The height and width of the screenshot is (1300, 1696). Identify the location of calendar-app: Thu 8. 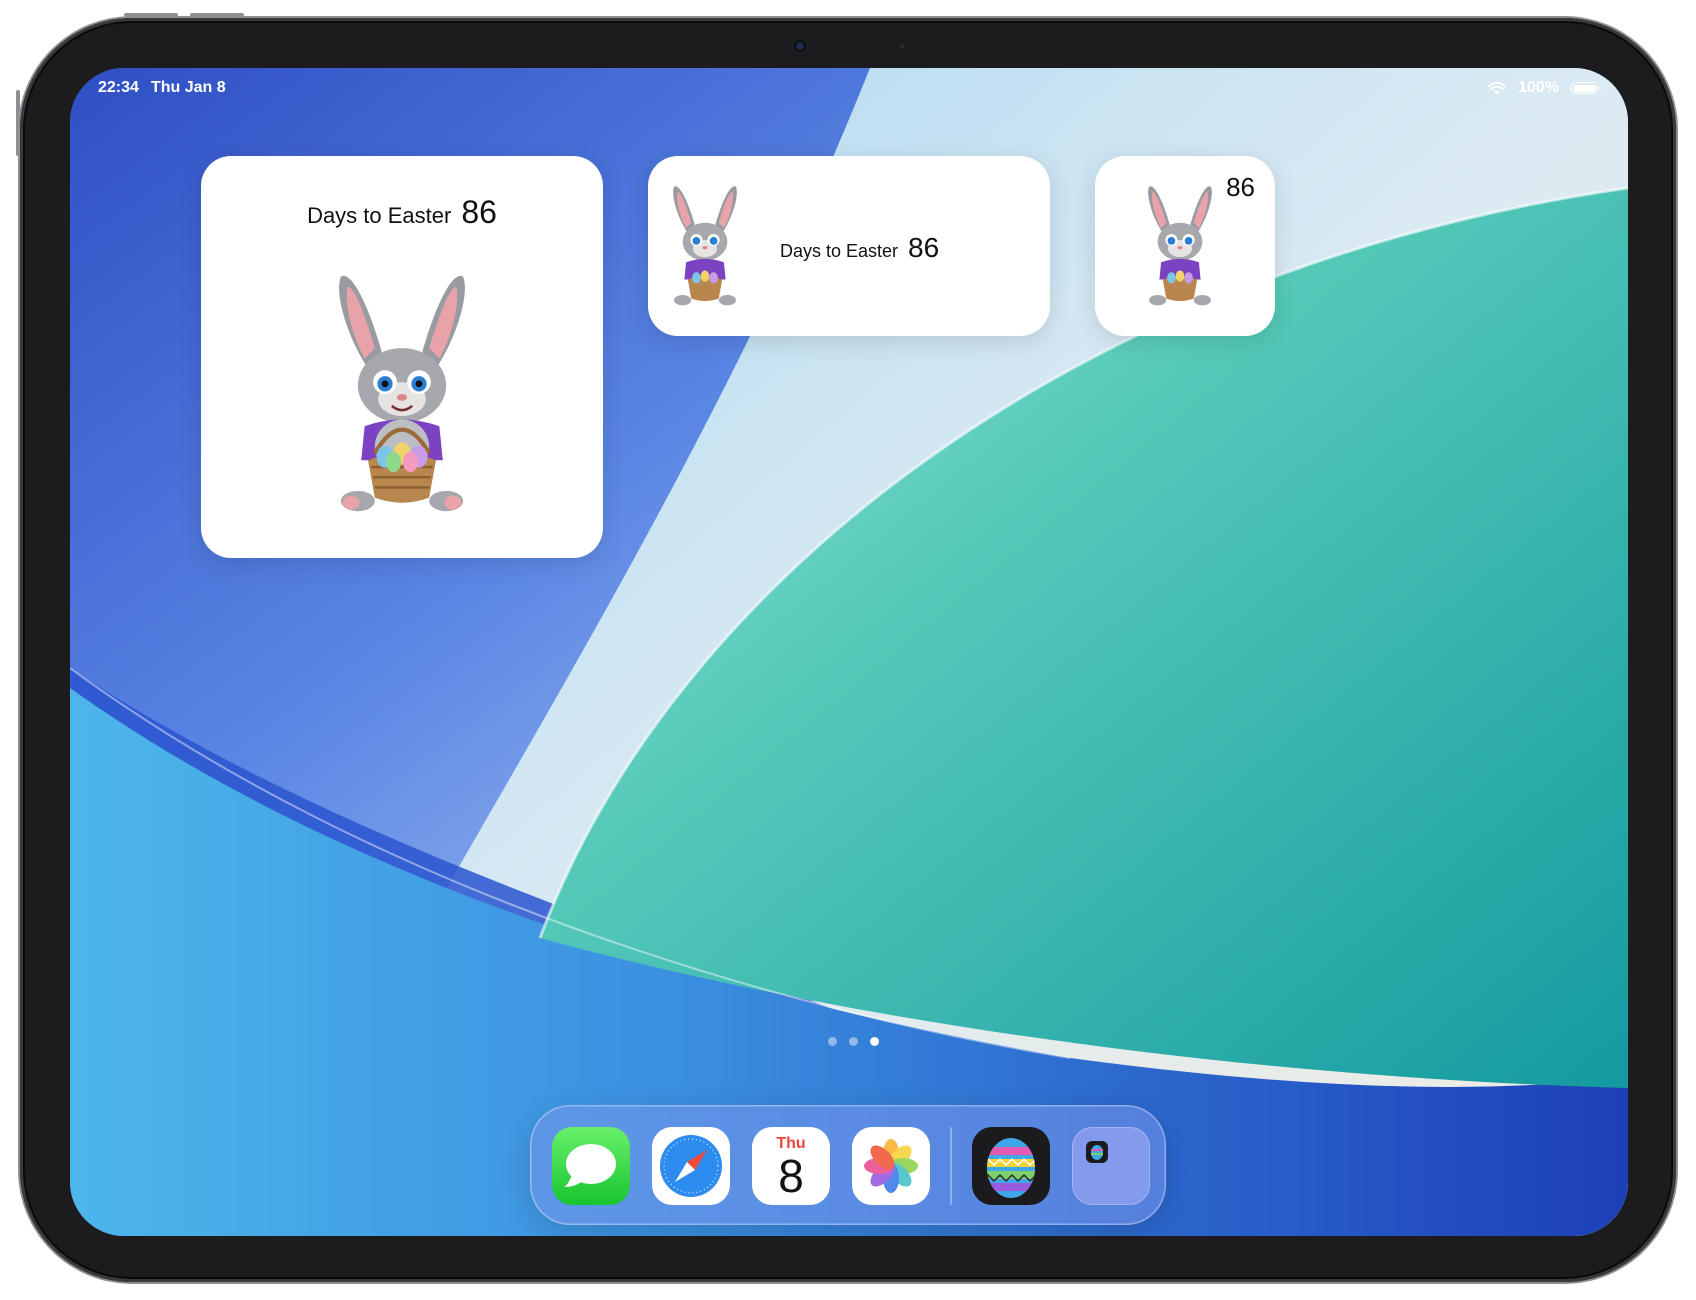
(791, 1166).